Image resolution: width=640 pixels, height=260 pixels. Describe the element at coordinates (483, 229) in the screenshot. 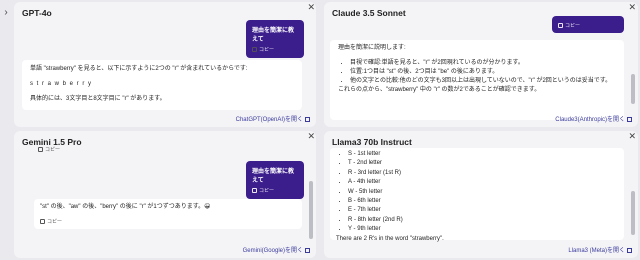

I see `list-item: Y - 9th letter` at that location.